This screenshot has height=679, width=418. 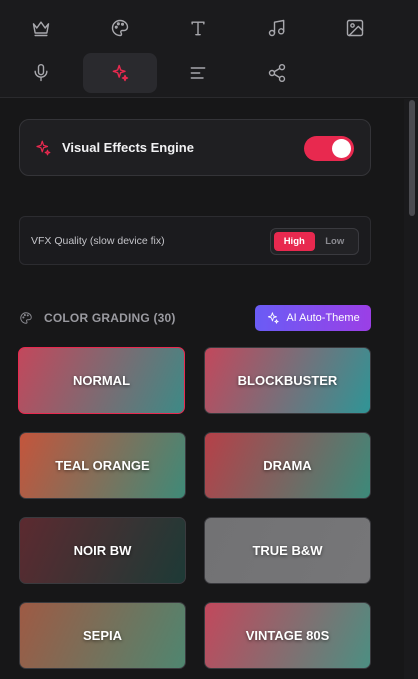 I want to click on preset-tile: DRAMA, so click(x=287, y=465).